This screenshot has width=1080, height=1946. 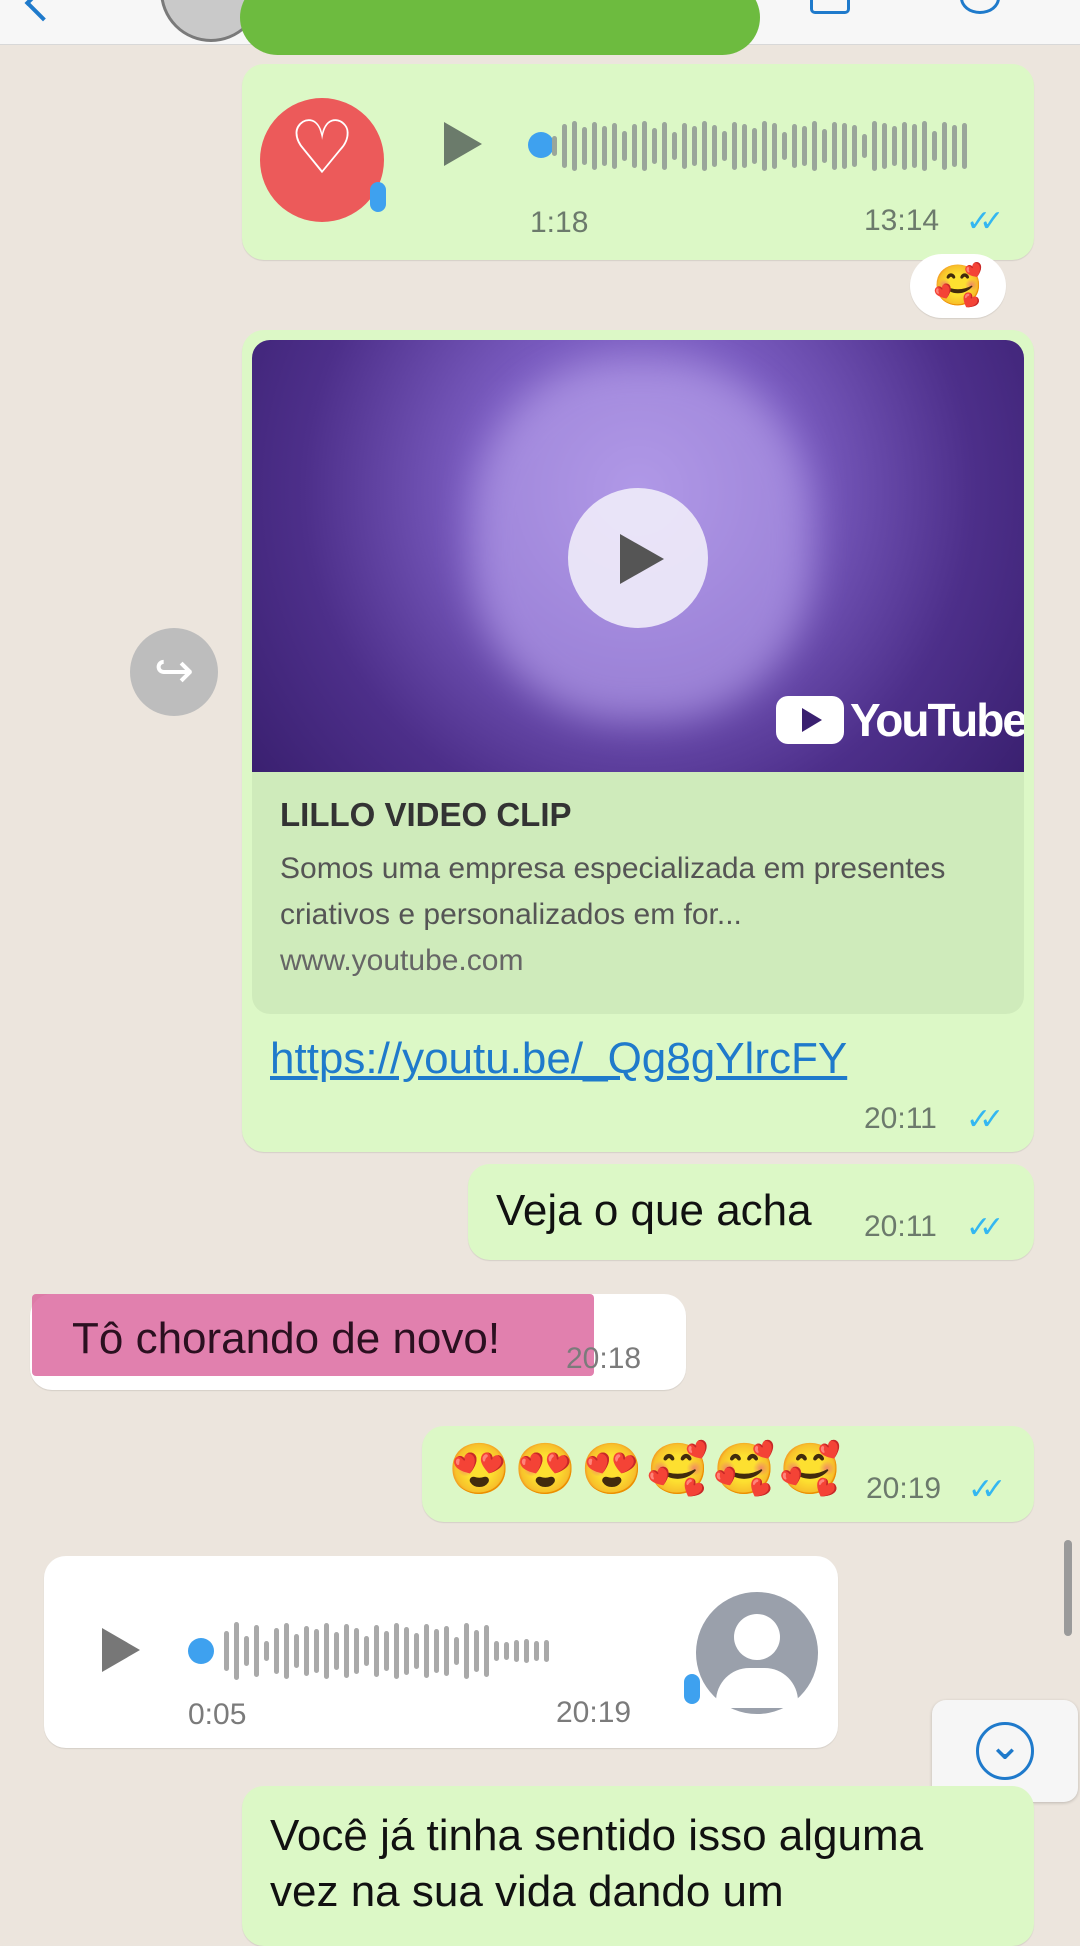 I want to click on message-emojis: 😍😍😍🥰🥰🥰, so click(x=647, y=1469).